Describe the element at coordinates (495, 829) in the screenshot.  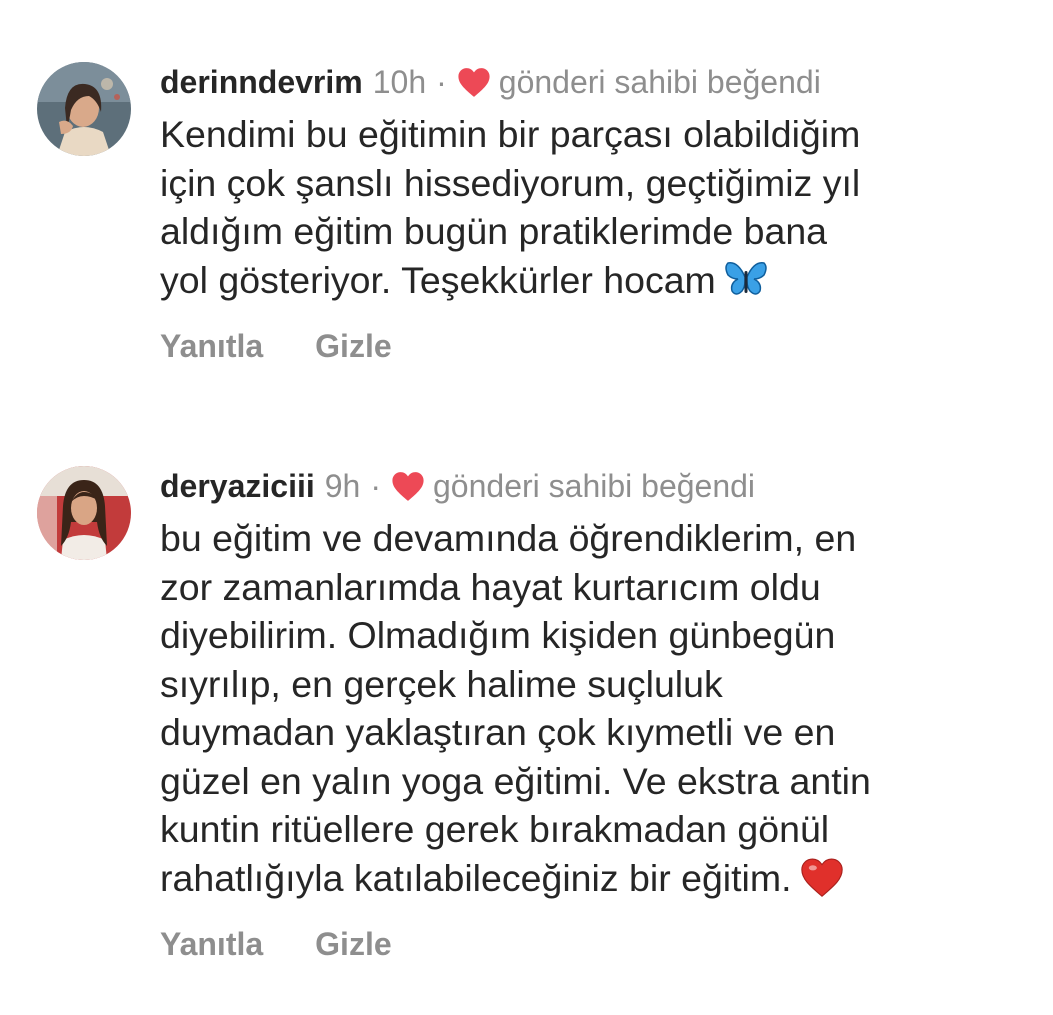
I see `comment-text-line: kuntin ritüellere gerek bırakmadan gönül` at that location.